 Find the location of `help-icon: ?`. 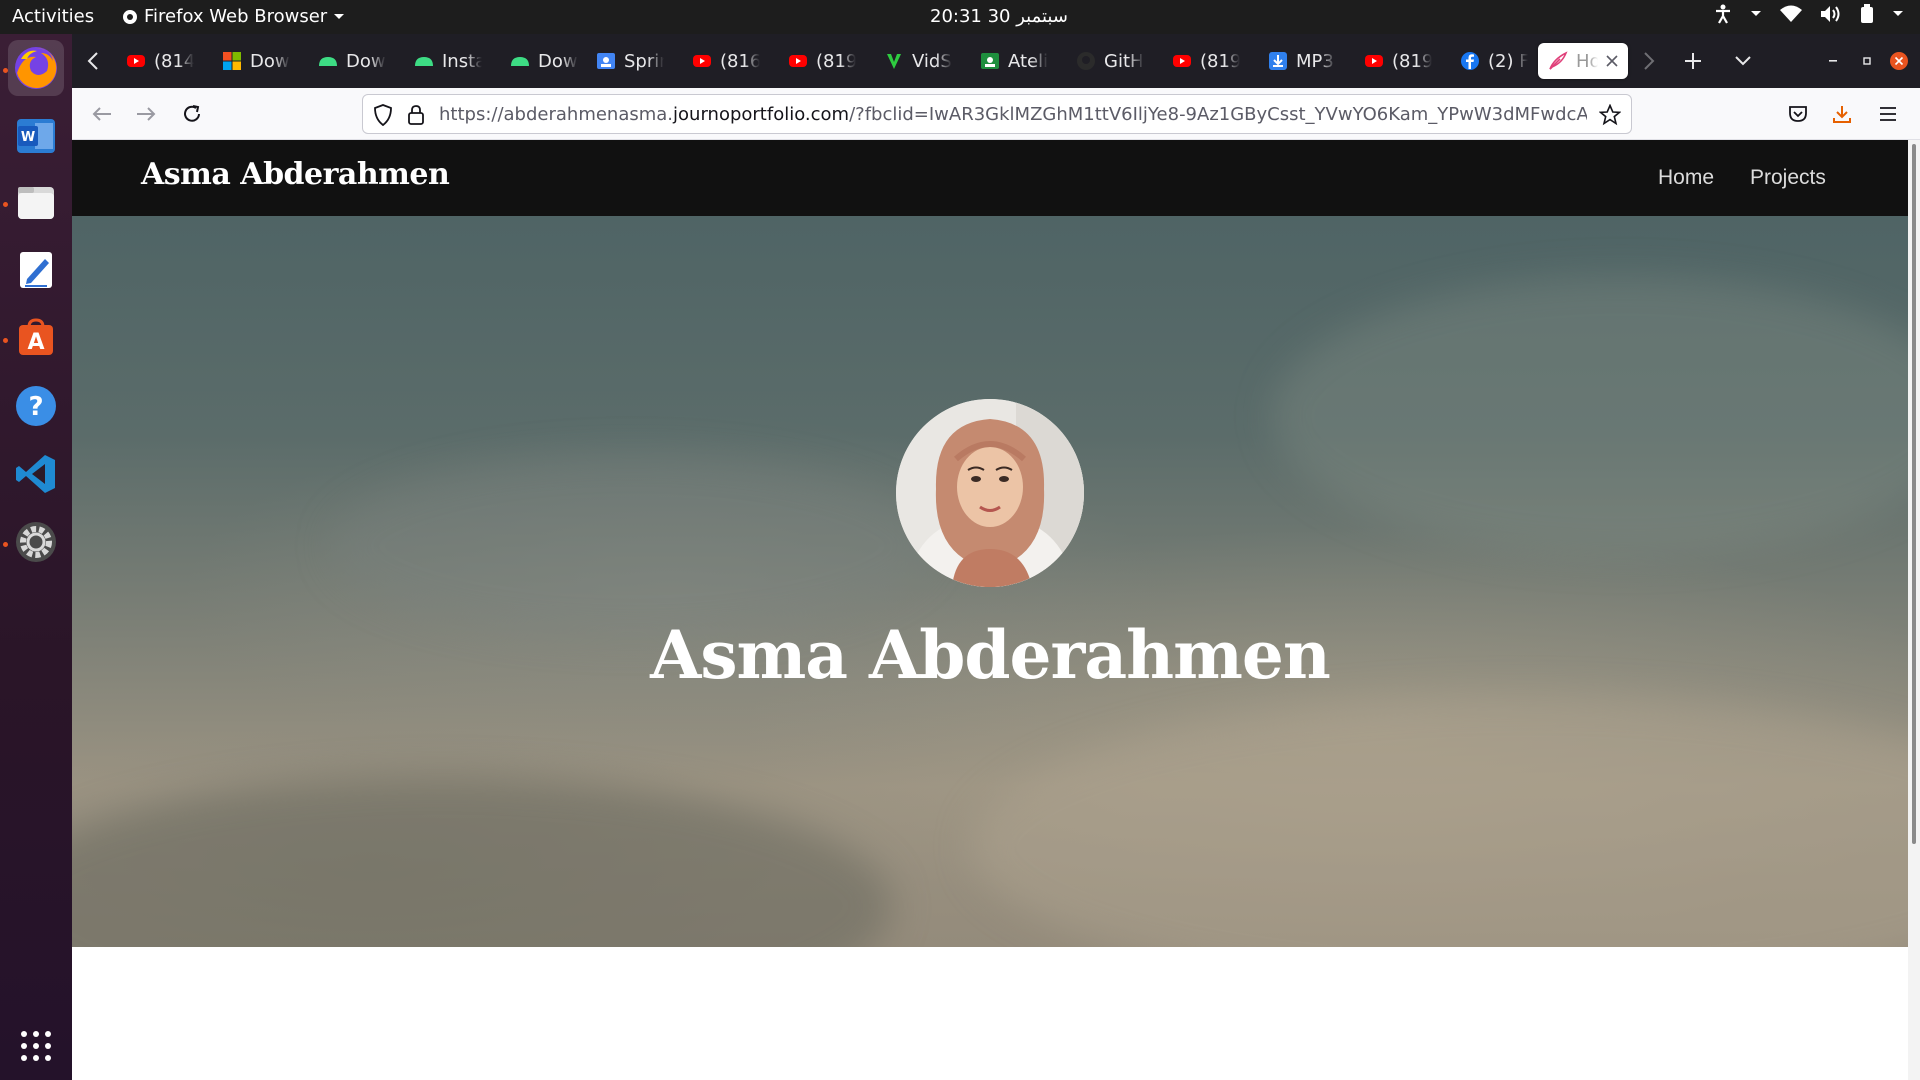

help-icon: ? is located at coordinates (36, 406).